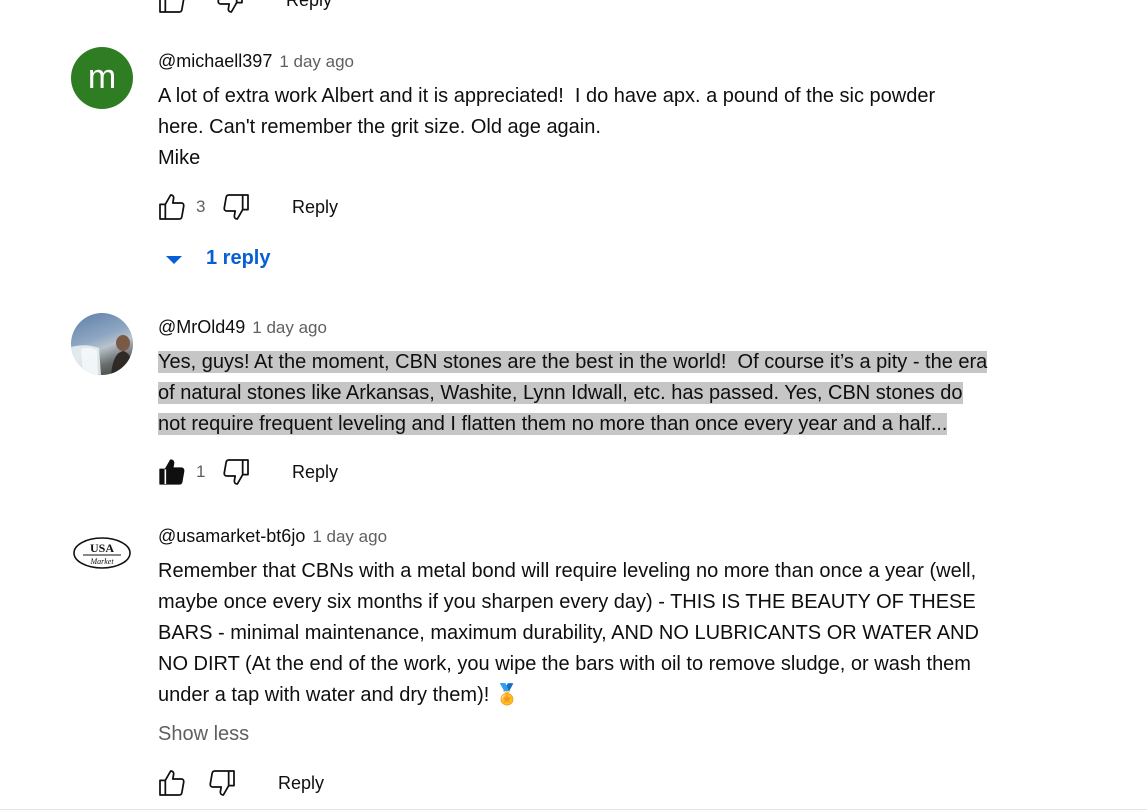 This screenshot has width=1147, height=812. Describe the element at coordinates (101, 561) in the screenshot. I see `svg-text: Market` at that location.